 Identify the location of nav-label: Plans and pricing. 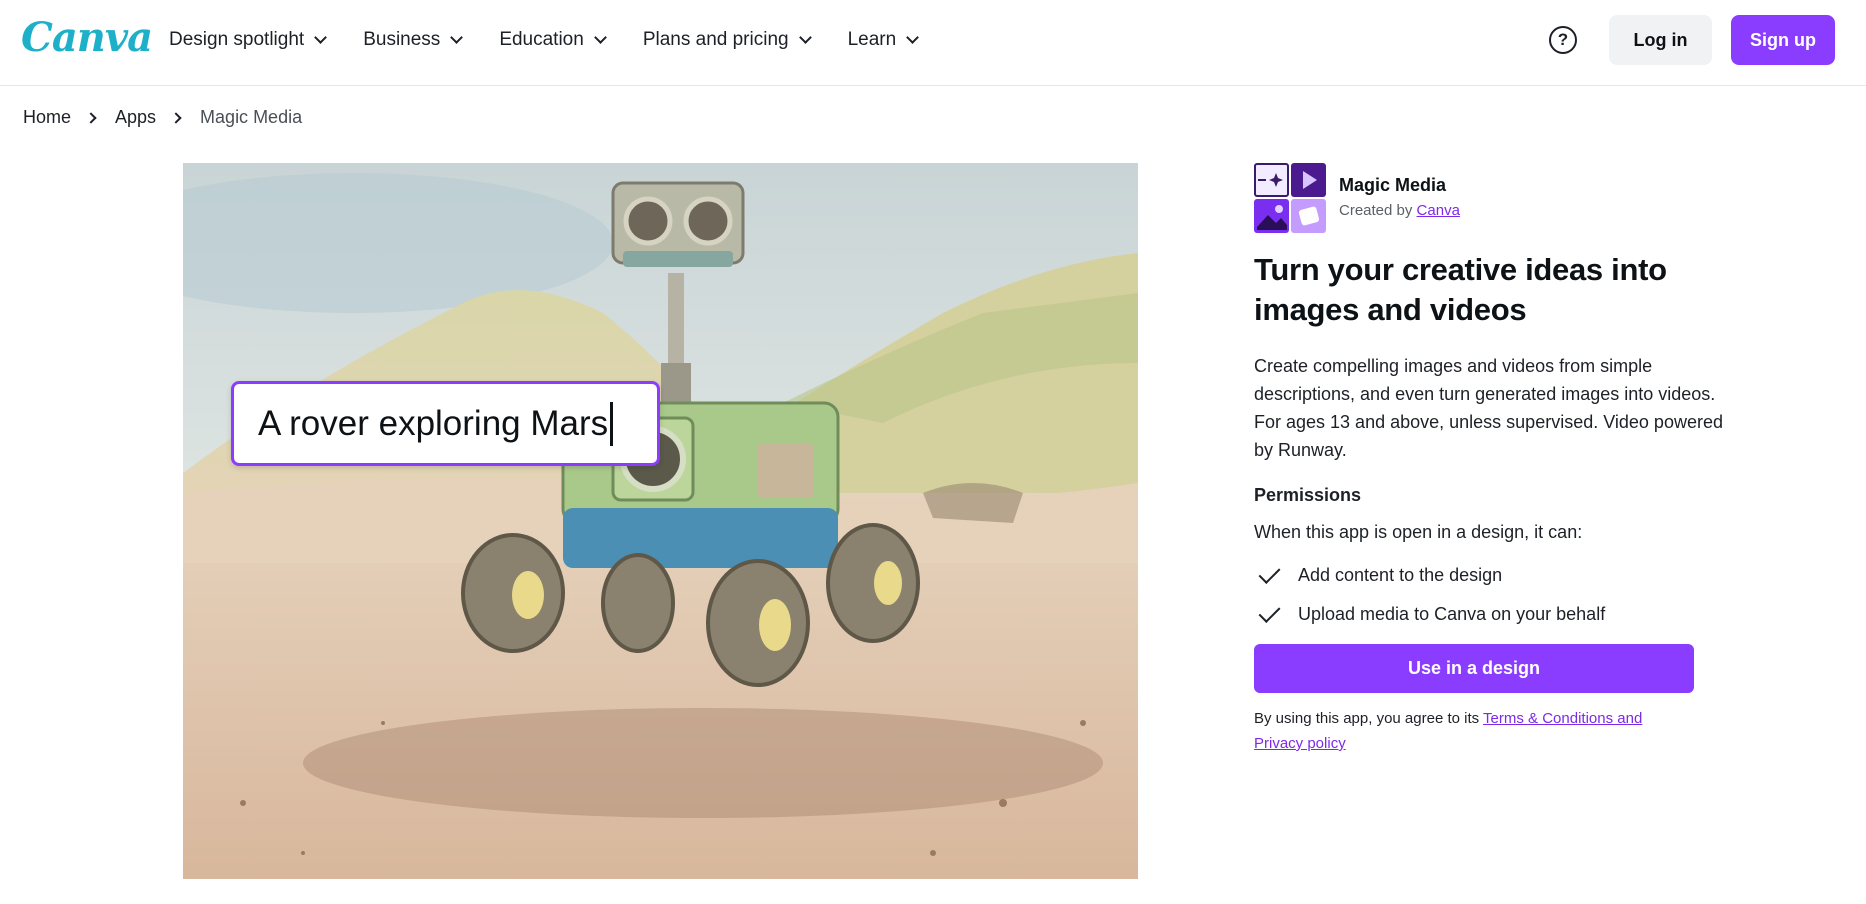
(715, 39).